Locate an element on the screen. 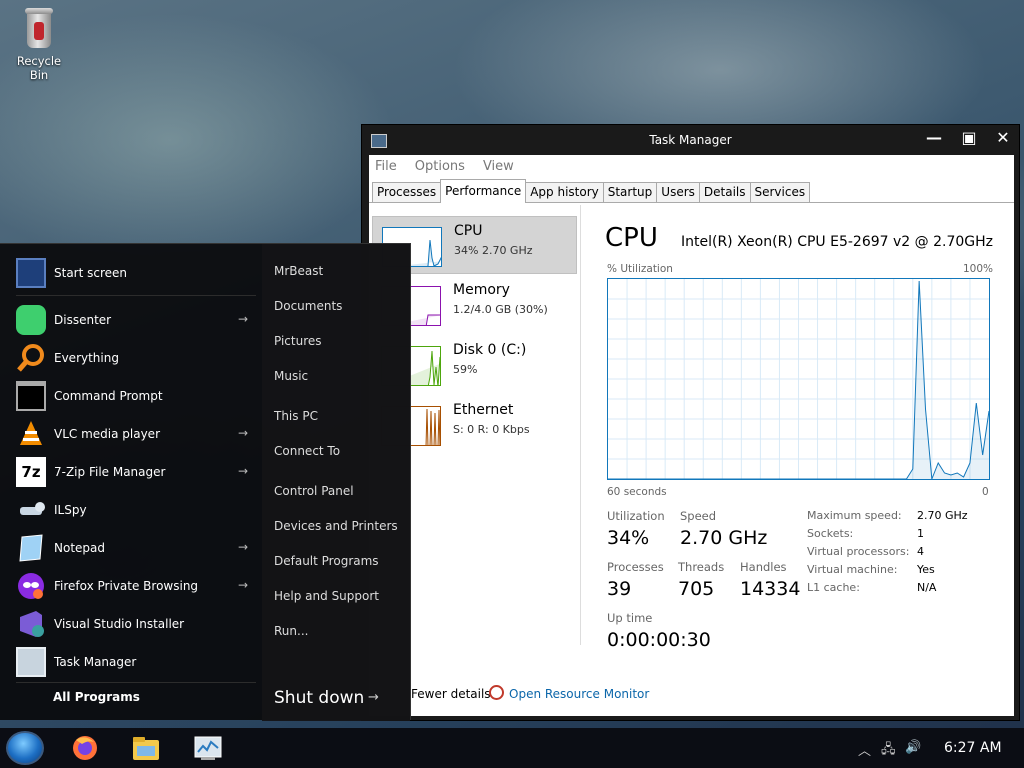  file-explorer-taskbar-icon is located at coordinates (146, 748).